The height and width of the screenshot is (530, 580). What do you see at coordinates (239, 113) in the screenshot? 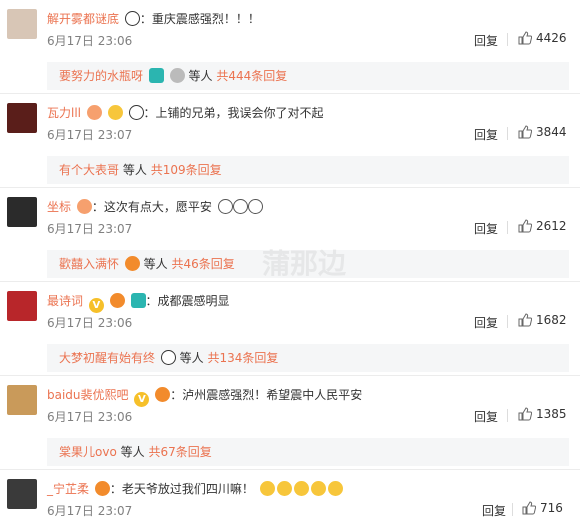
I see `comment-text: 上铺的兄弟，我误会你了对不起` at bounding box center [239, 113].